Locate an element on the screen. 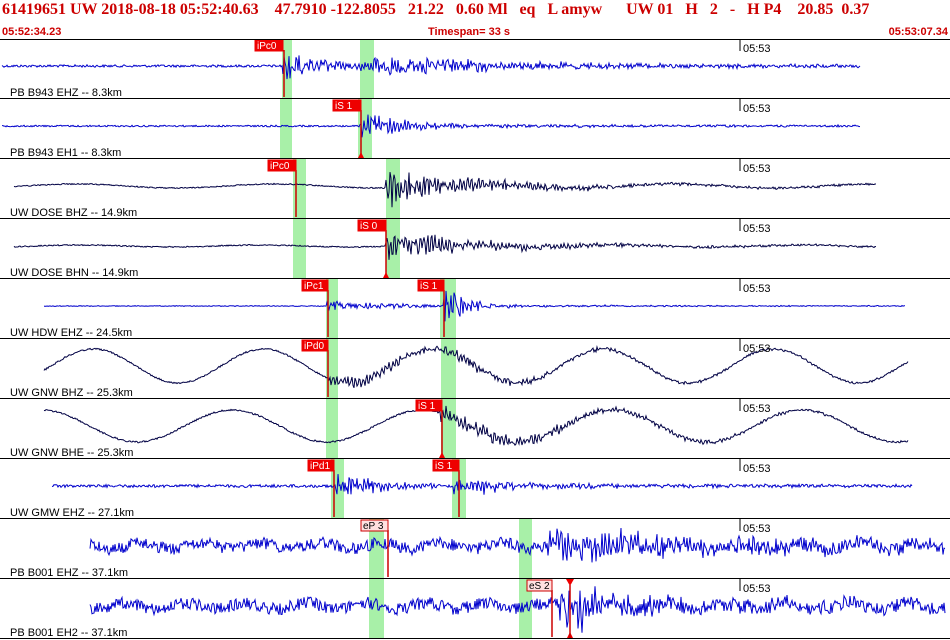 The height and width of the screenshot is (640, 950). trace-row: 05:53 iS 1 UW GNW BHE -- 25.3km is located at coordinates (475, 429).